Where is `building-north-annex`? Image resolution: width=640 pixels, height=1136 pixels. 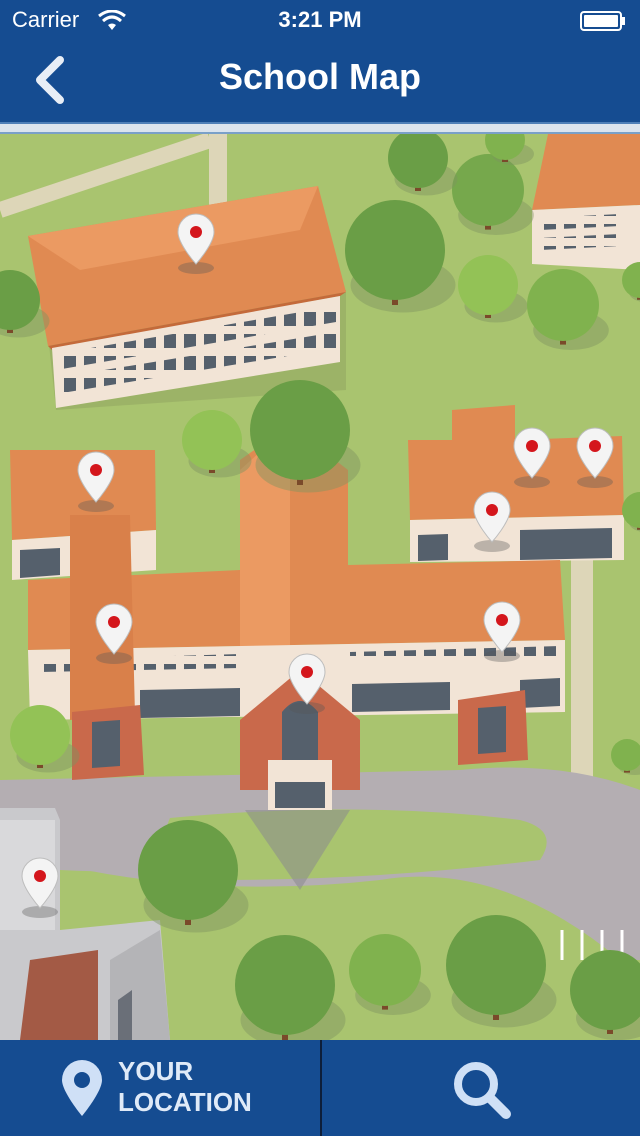 building-north-annex is located at coordinates (586, 202).